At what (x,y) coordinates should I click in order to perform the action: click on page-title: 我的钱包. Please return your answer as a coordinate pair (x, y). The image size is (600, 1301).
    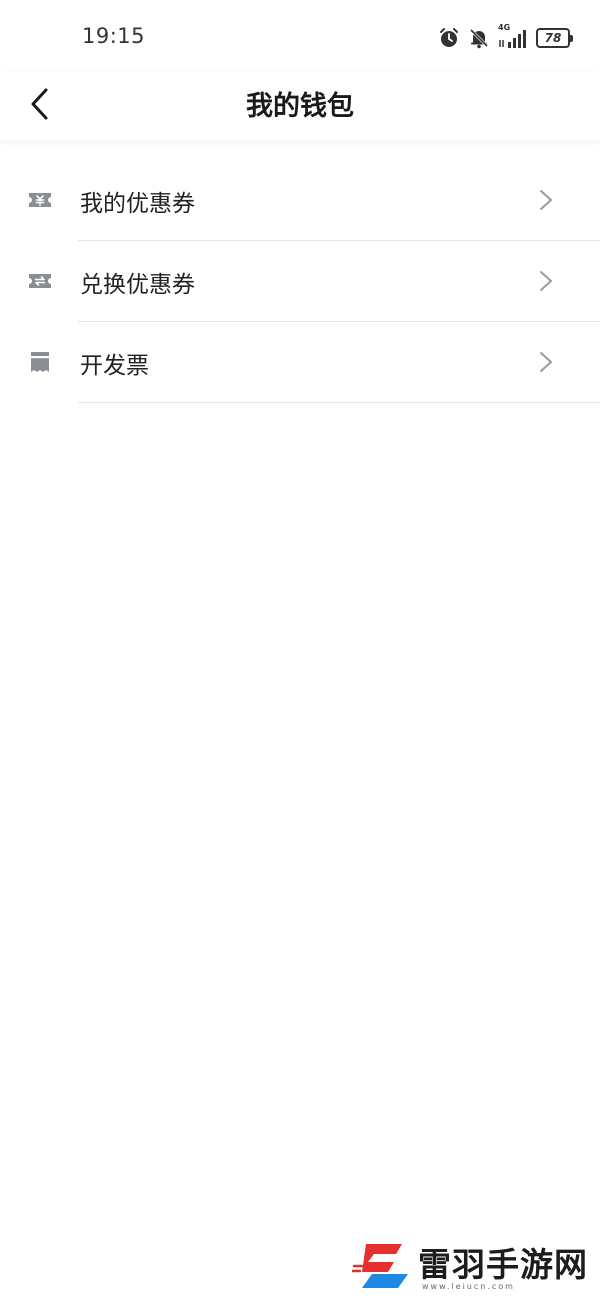
    Looking at the image, I should click on (300, 106).